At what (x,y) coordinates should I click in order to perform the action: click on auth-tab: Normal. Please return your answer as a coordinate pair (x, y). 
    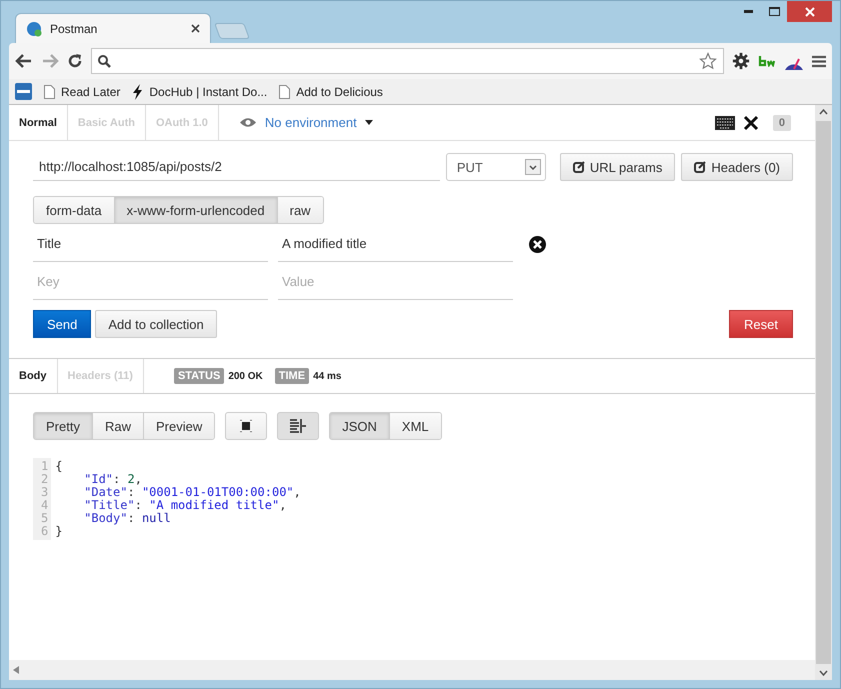
    Looking at the image, I should click on (38, 122).